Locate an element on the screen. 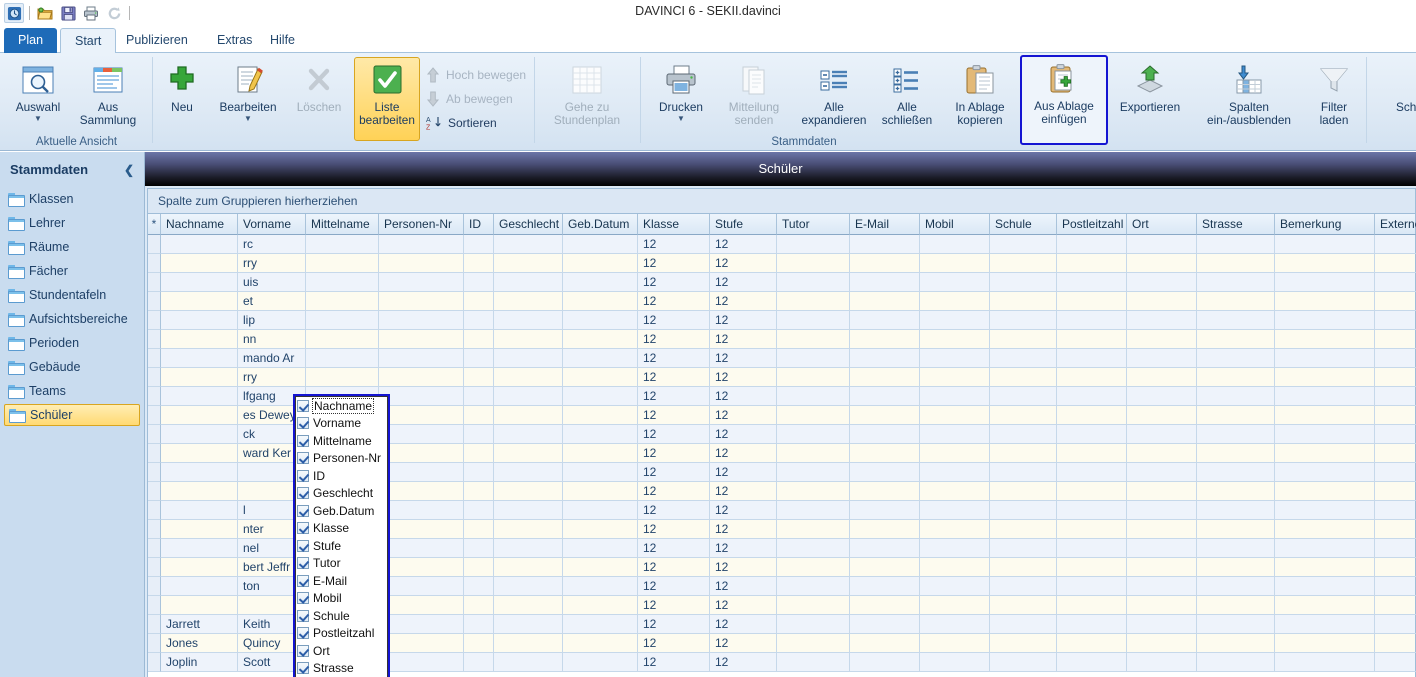 Image resolution: width=1416 pixels, height=677 pixels. grid-header-stufe: Stufe is located at coordinates (743, 224).